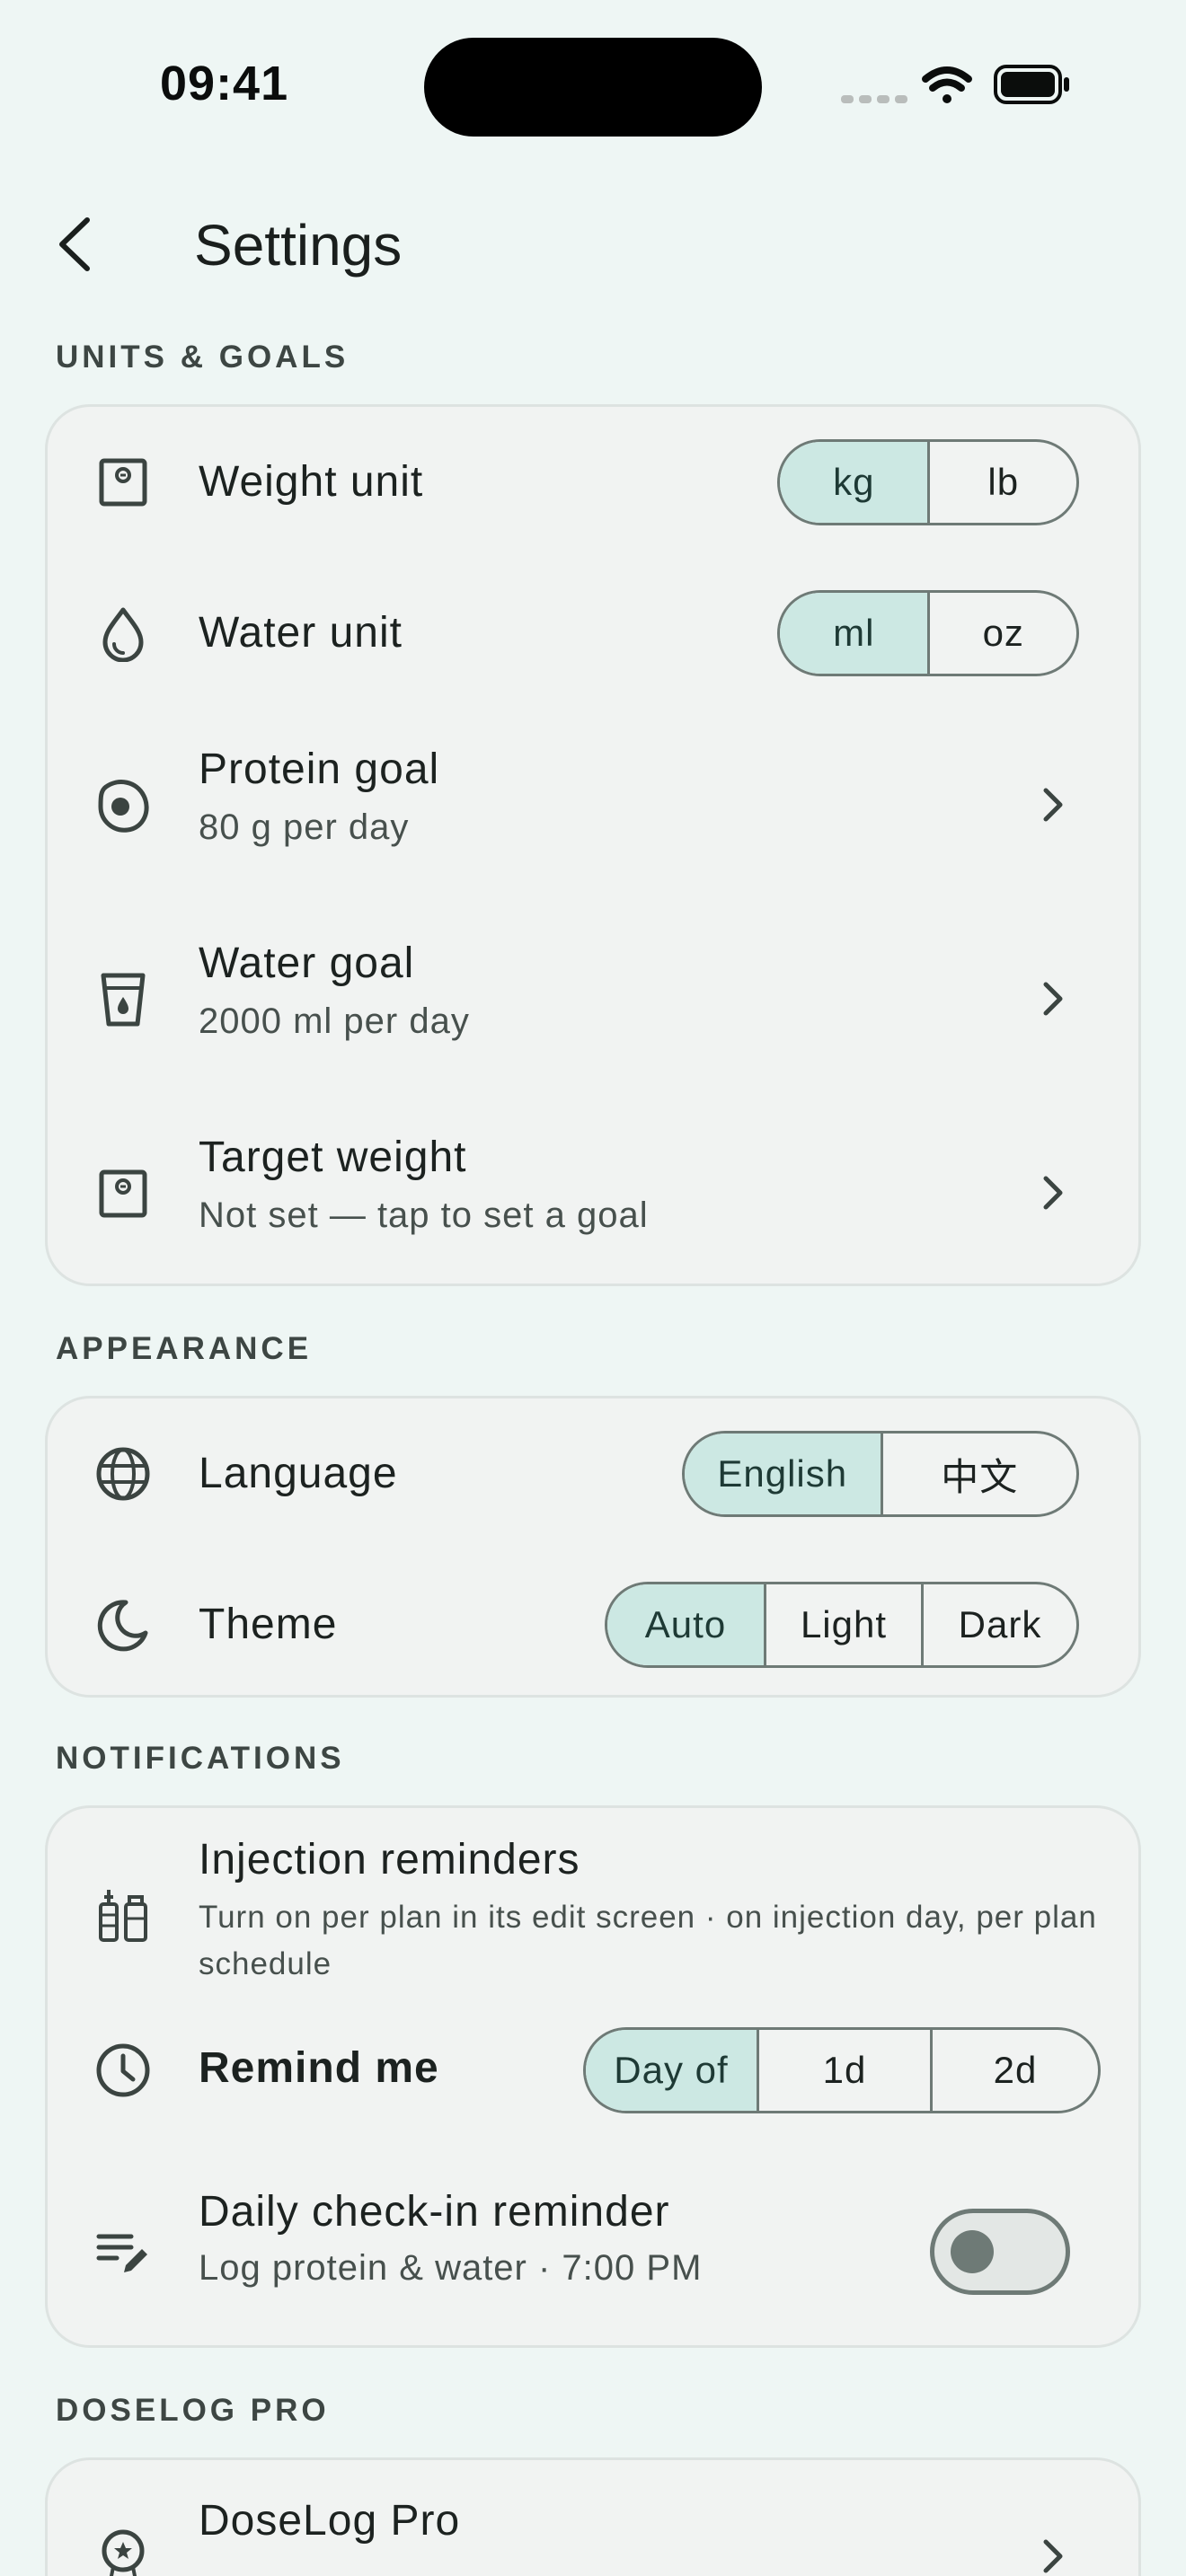  I want to click on theme-segmented: Auto Light Dark, so click(842, 1625).